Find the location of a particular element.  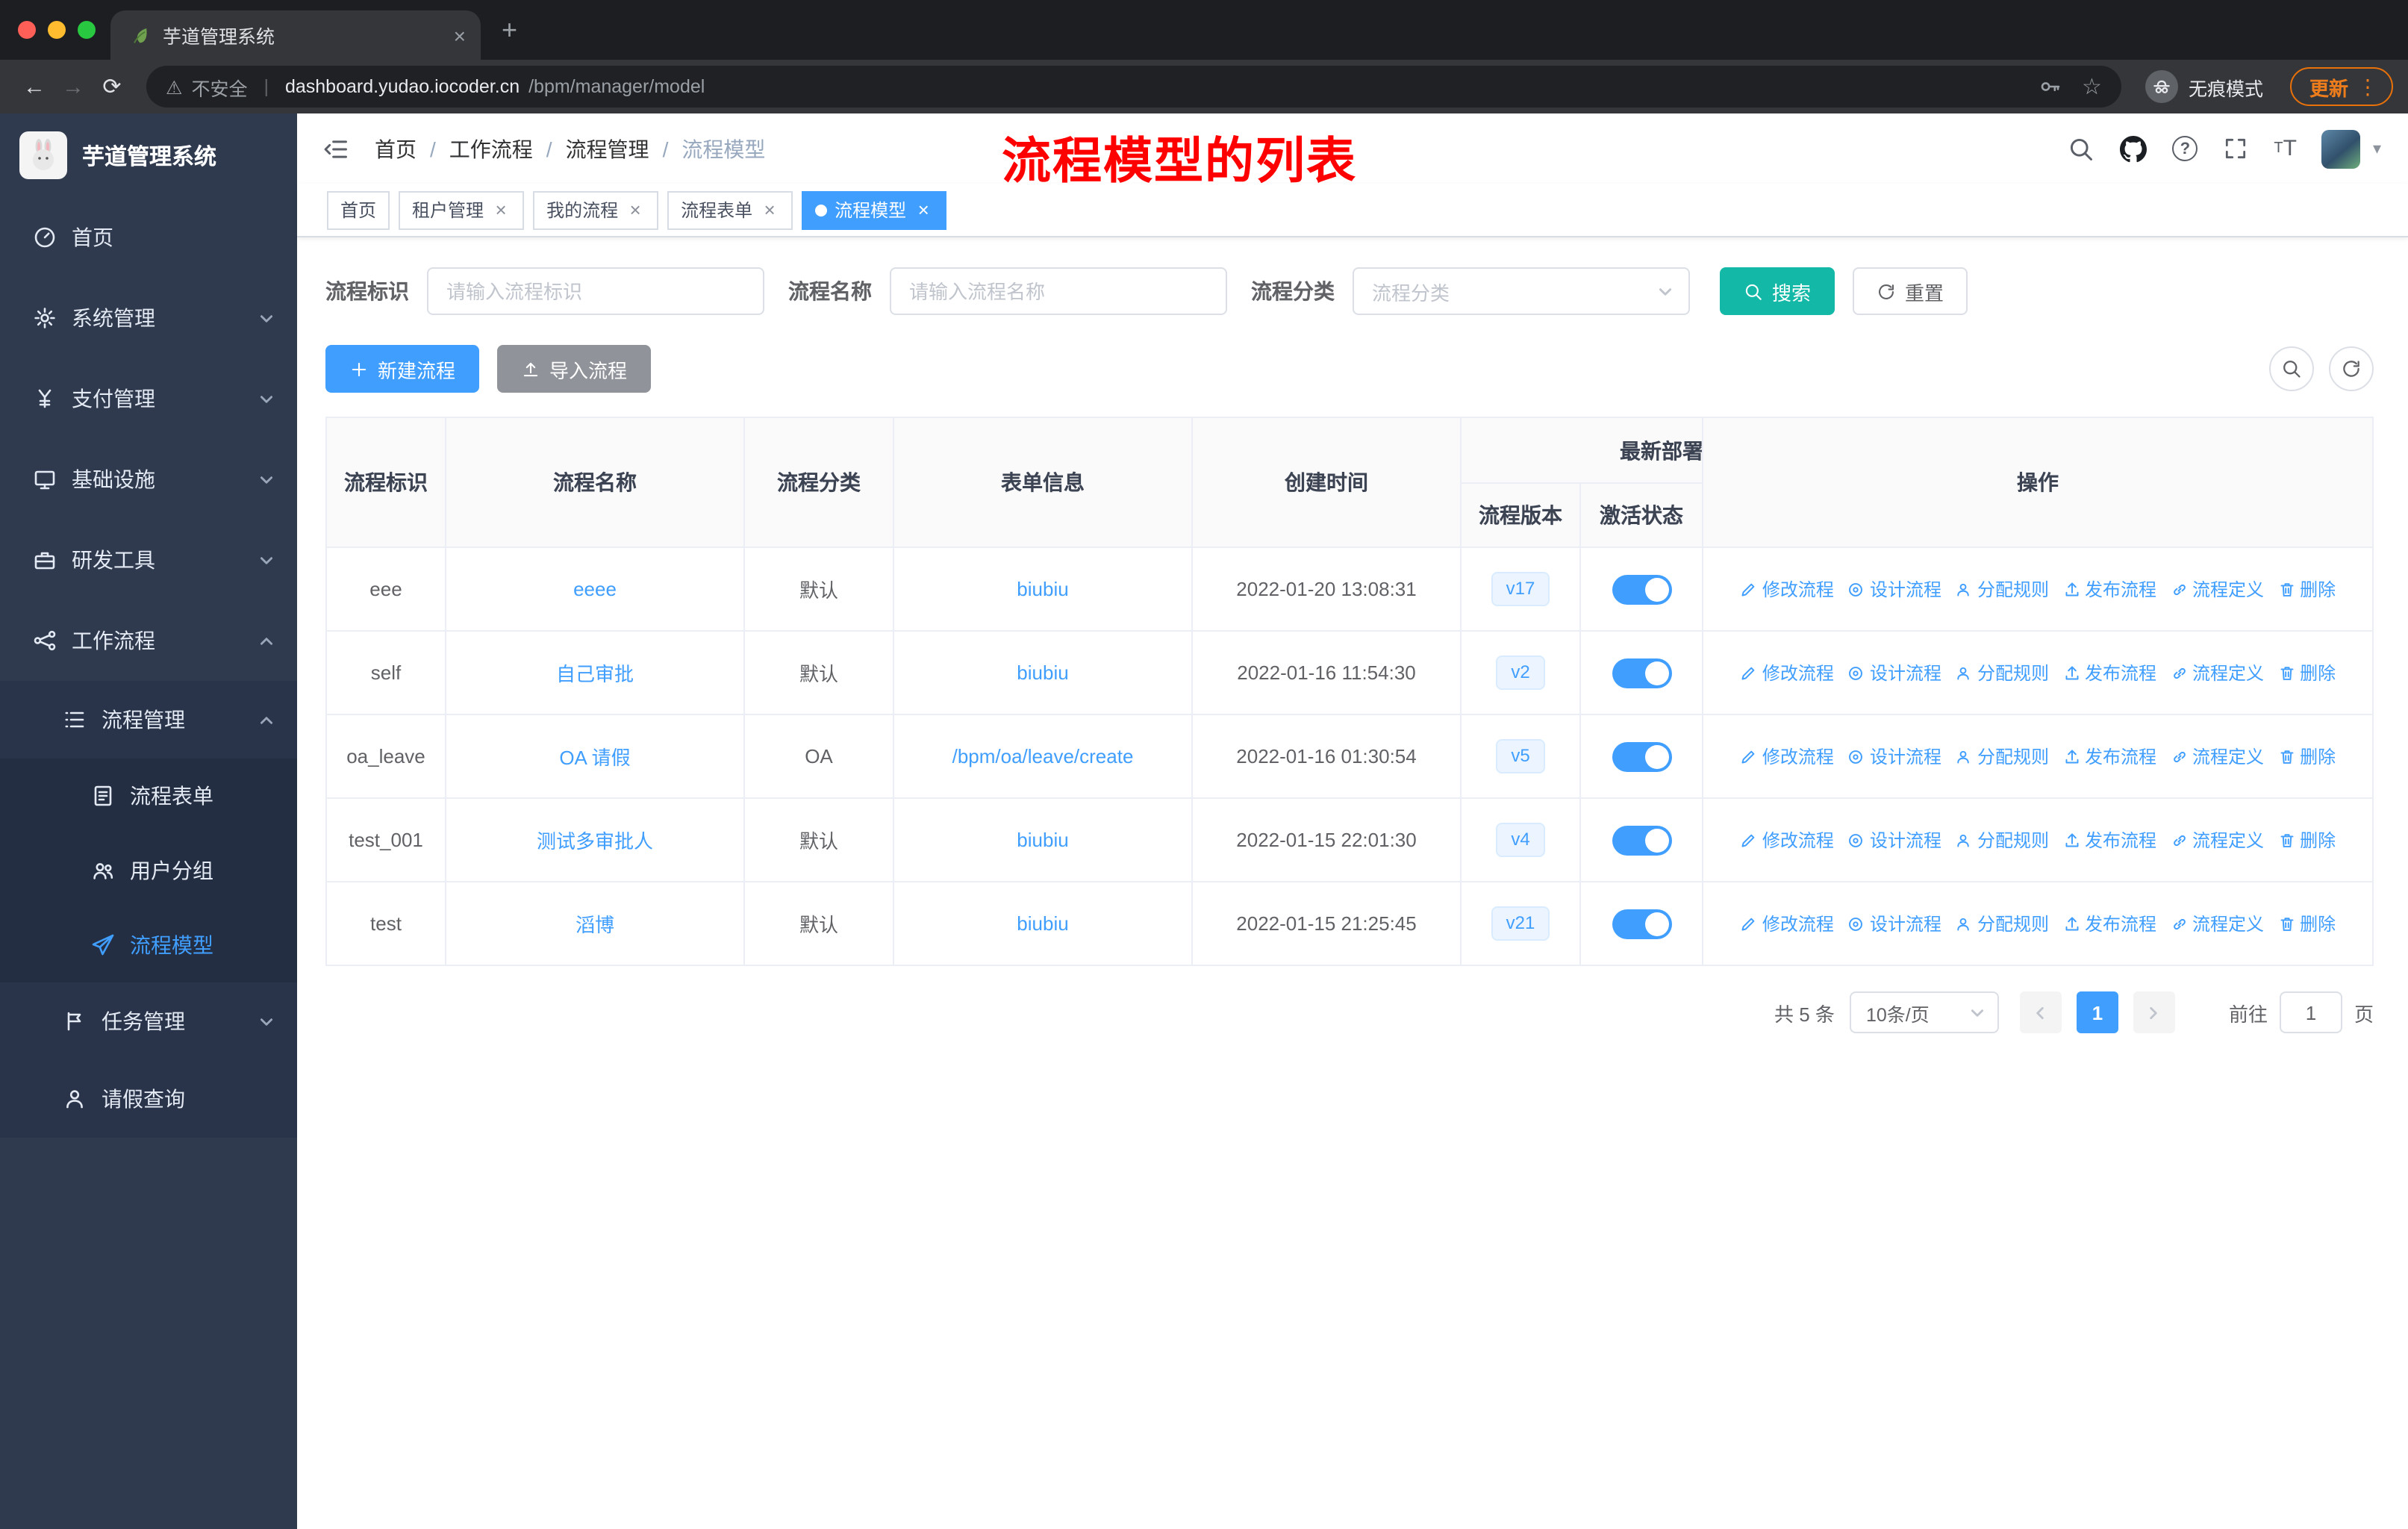

password-key-icon is located at coordinates (2049, 87).